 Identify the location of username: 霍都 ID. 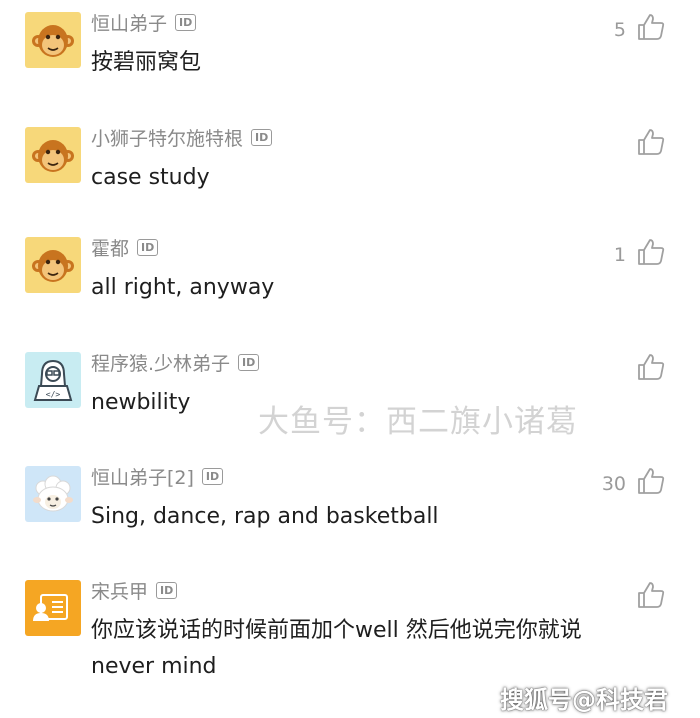
(125, 249).